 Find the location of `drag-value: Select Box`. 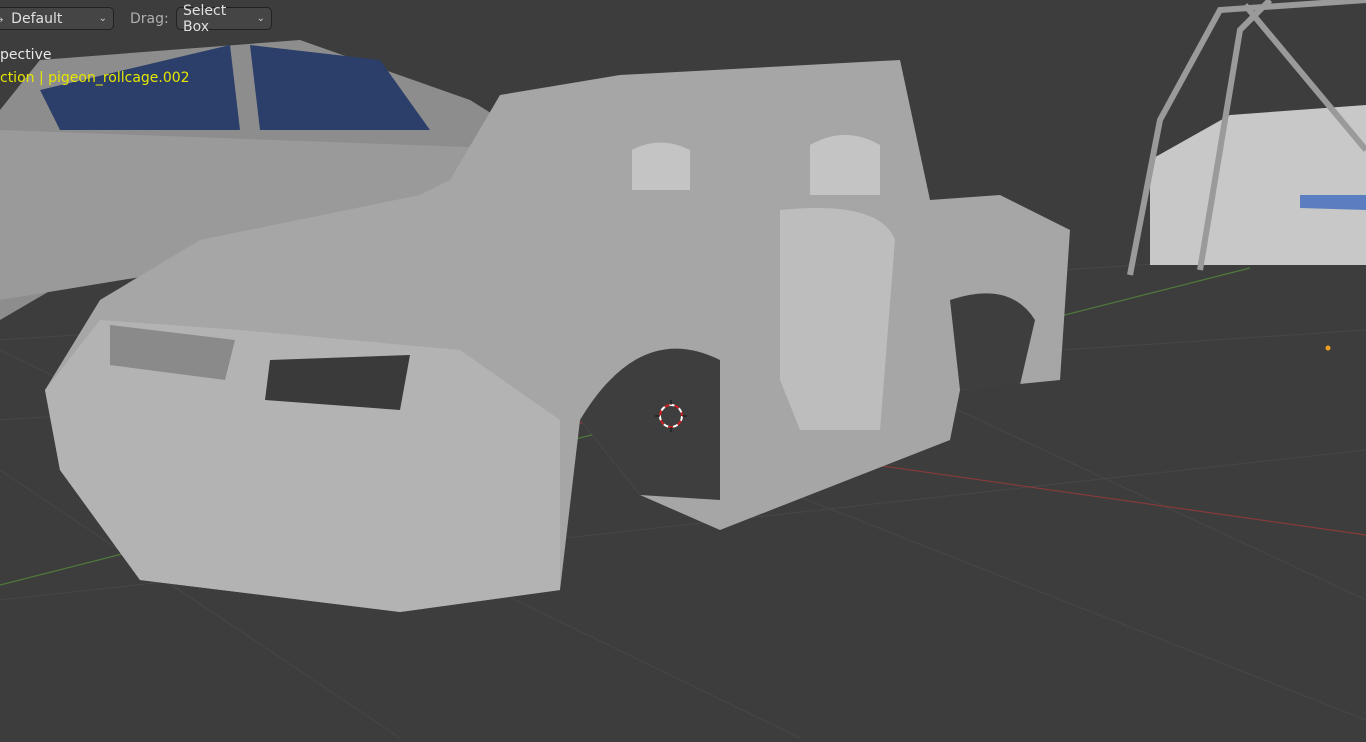

drag-value: Select Box is located at coordinates (205, 18).